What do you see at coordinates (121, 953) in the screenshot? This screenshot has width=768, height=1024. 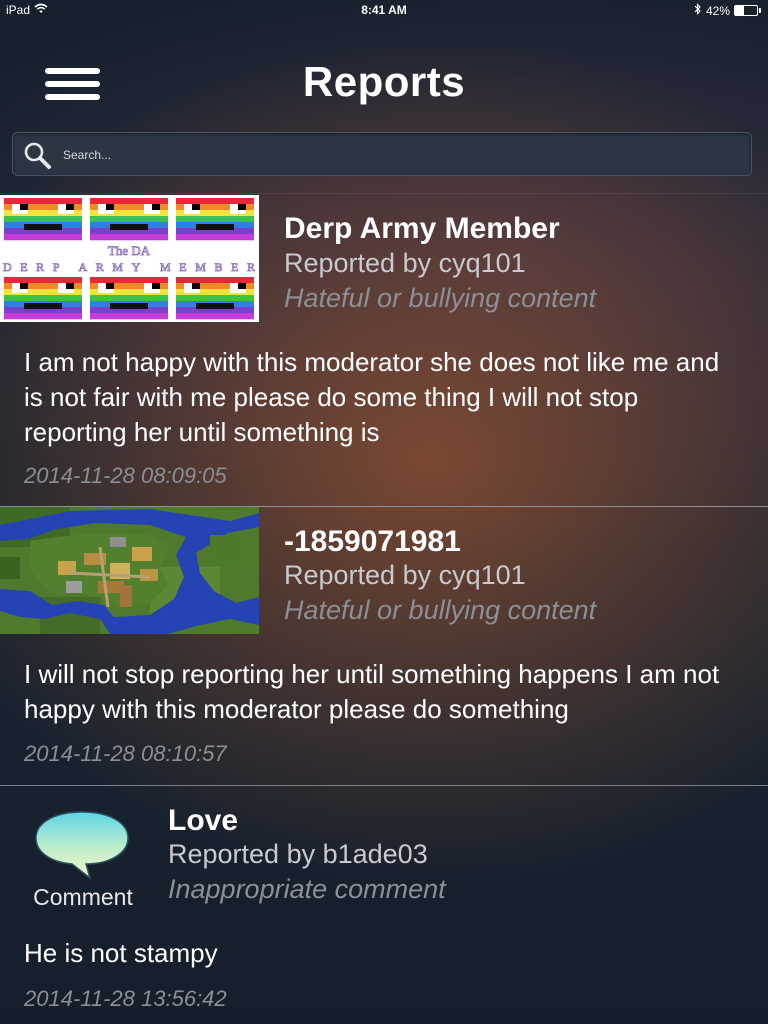 I see `report-body: He is not stampy` at bounding box center [121, 953].